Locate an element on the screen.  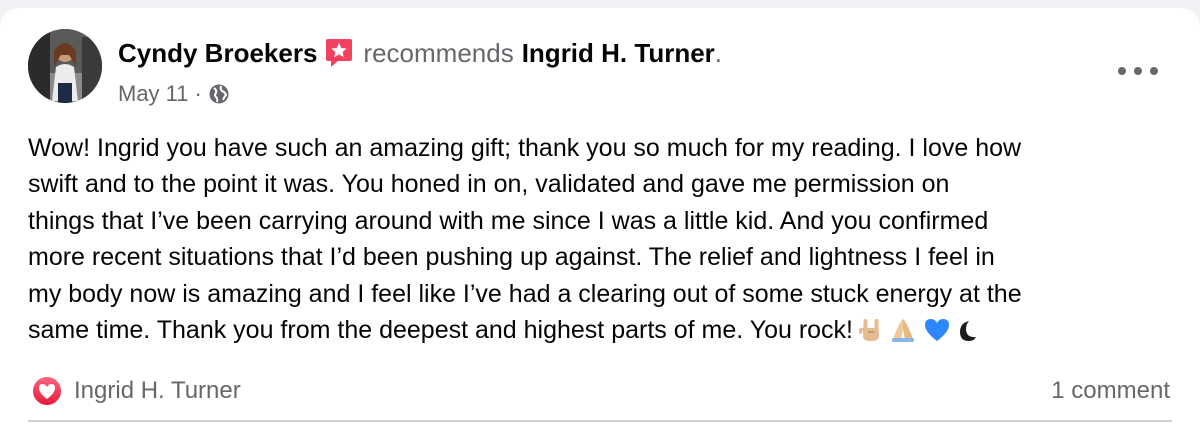
sentence-period: . is located at coordinates (718, 52).